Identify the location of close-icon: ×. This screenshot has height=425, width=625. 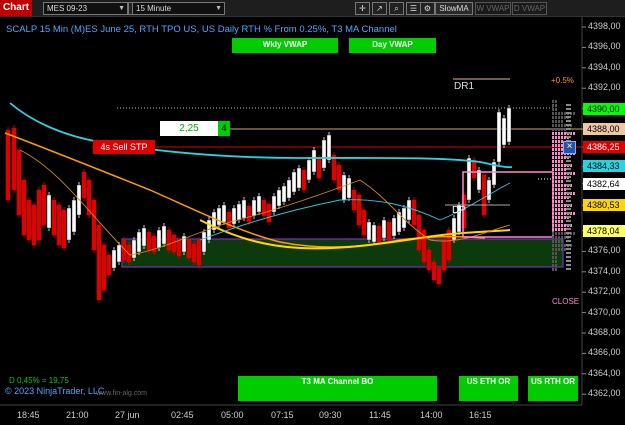
(569, 147).